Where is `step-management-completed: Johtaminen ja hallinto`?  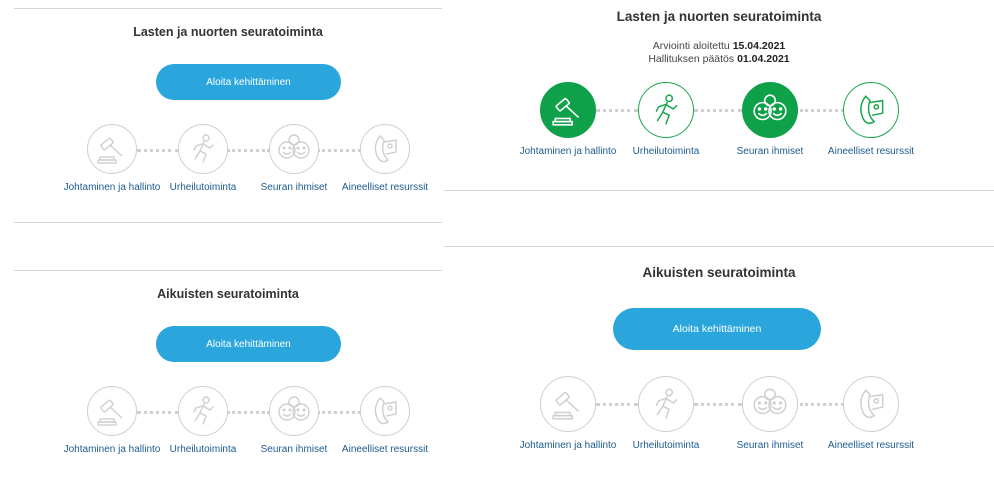 step-management-completed: Johtaminen ja hallinto is located at coordinates (568, 119).